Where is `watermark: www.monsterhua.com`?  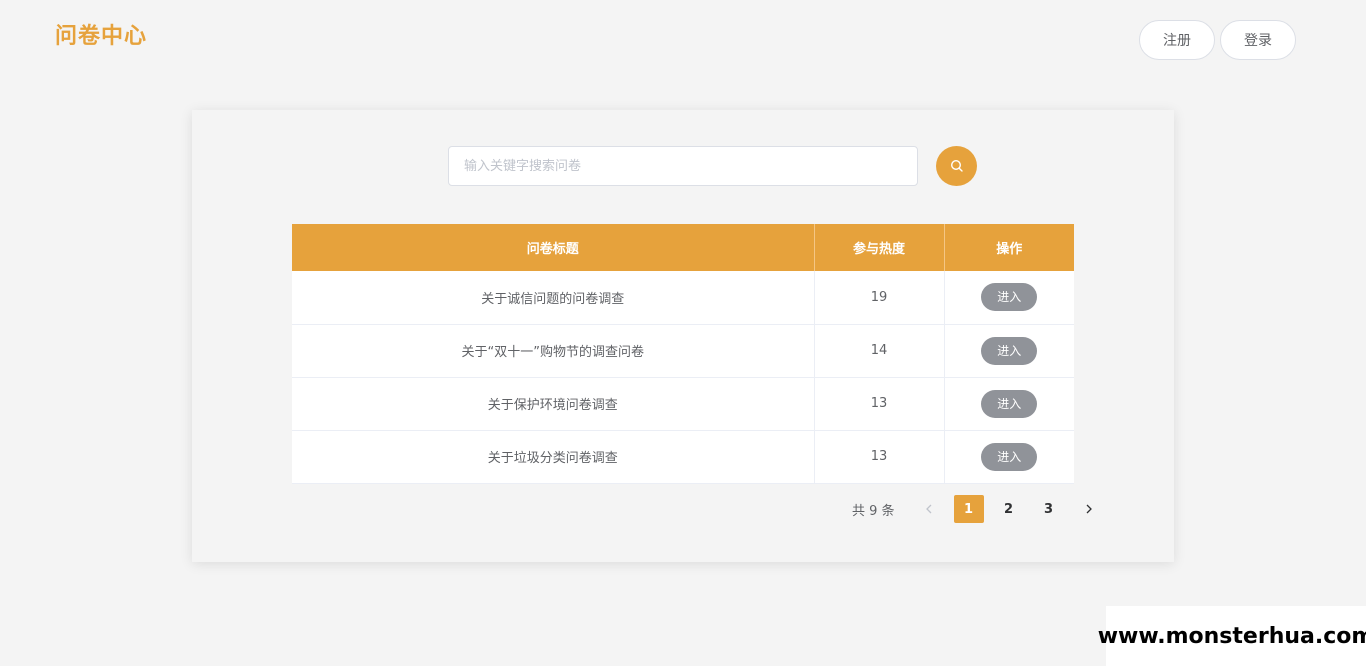
watermark: www.monsterhua.com is located at coordinates (1232, 636).